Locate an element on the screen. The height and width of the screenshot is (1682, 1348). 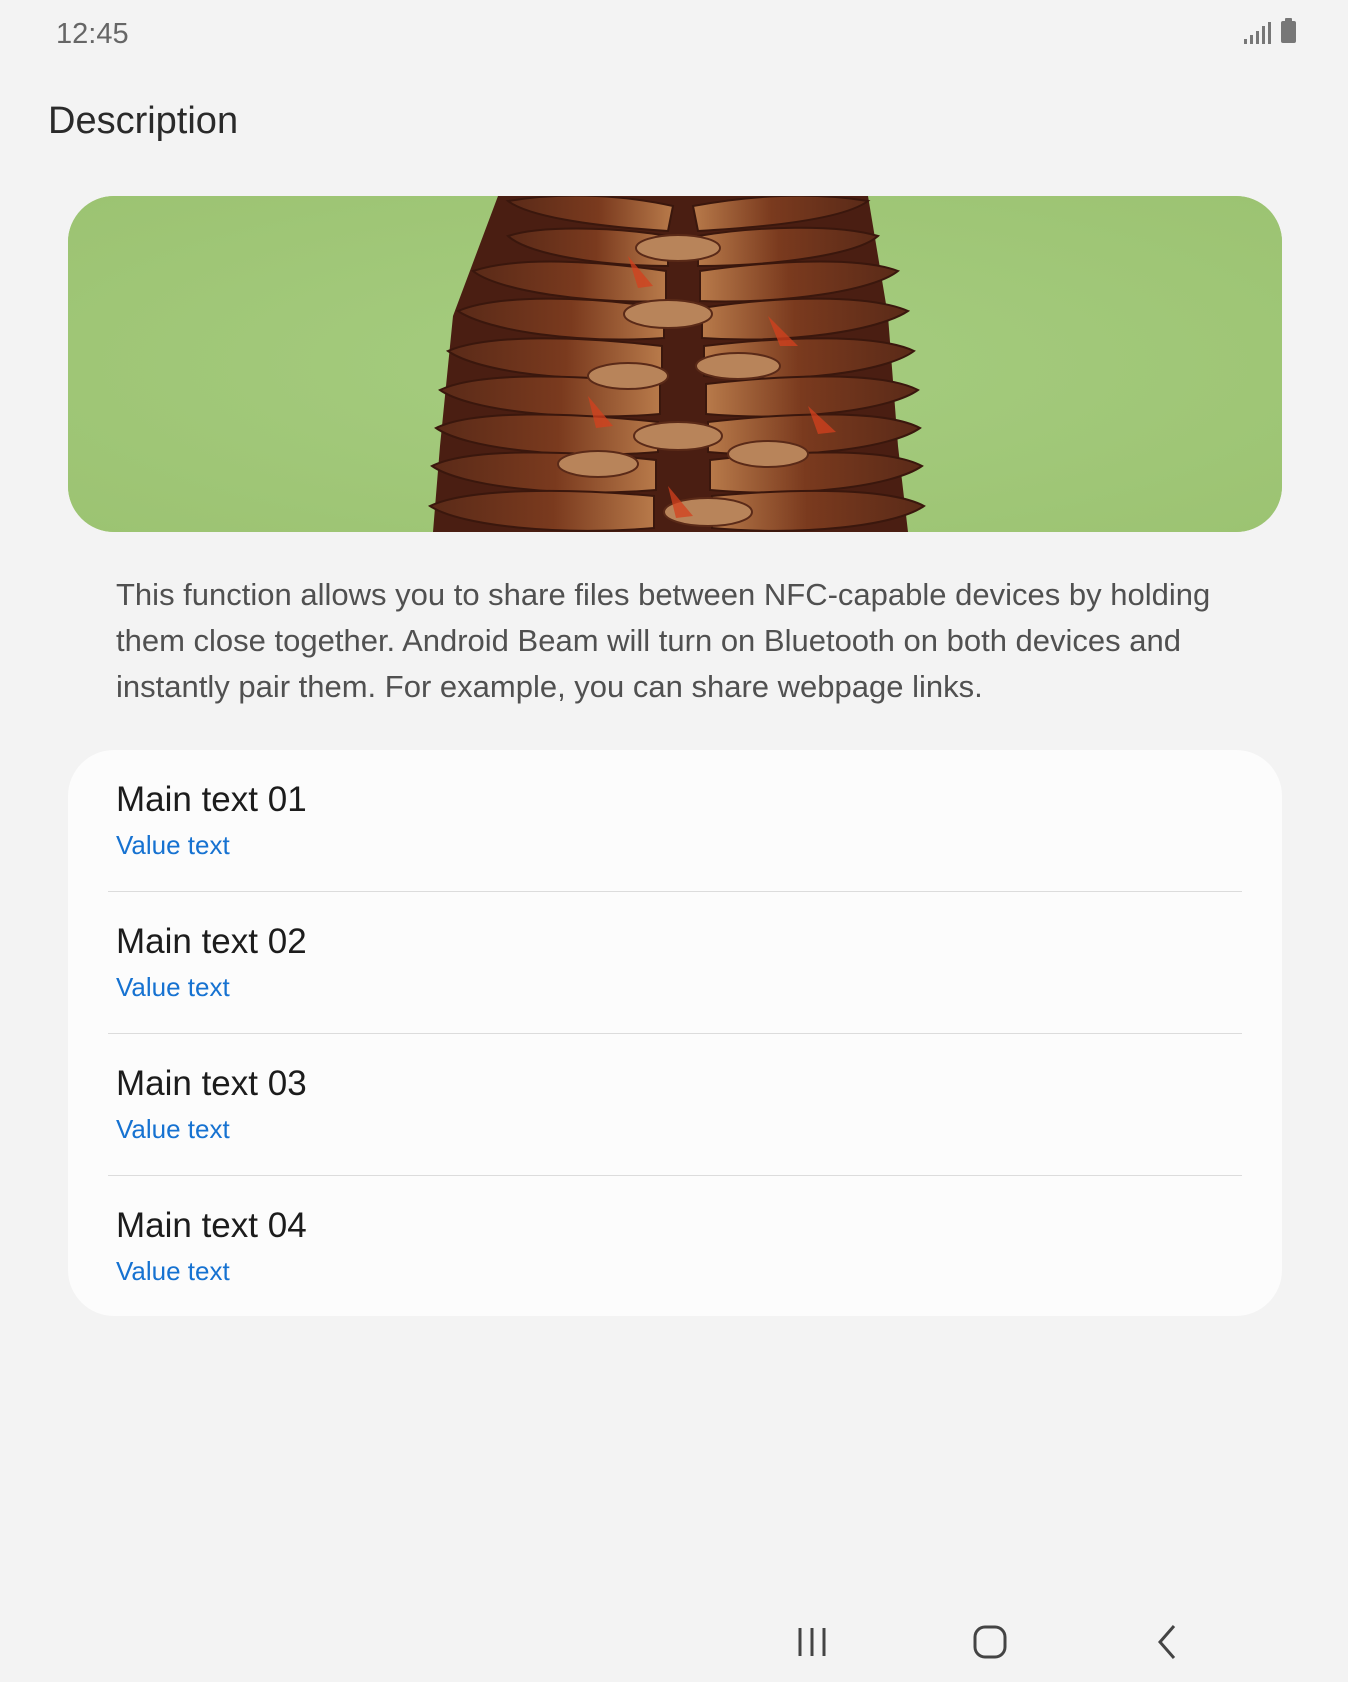
status-icons is located at coordinates (1270, 31).